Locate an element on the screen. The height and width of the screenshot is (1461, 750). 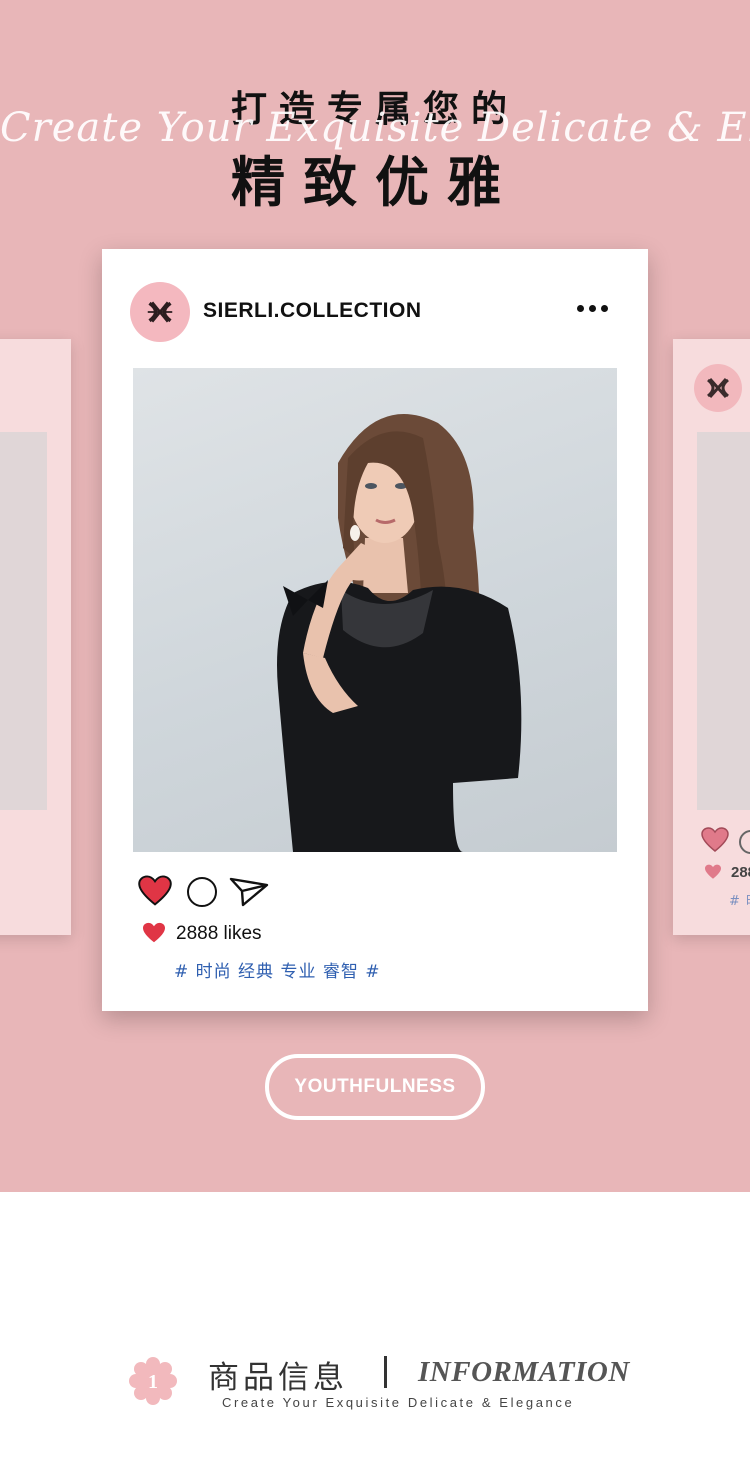
model-illustration is located at coordinates (399, 633).